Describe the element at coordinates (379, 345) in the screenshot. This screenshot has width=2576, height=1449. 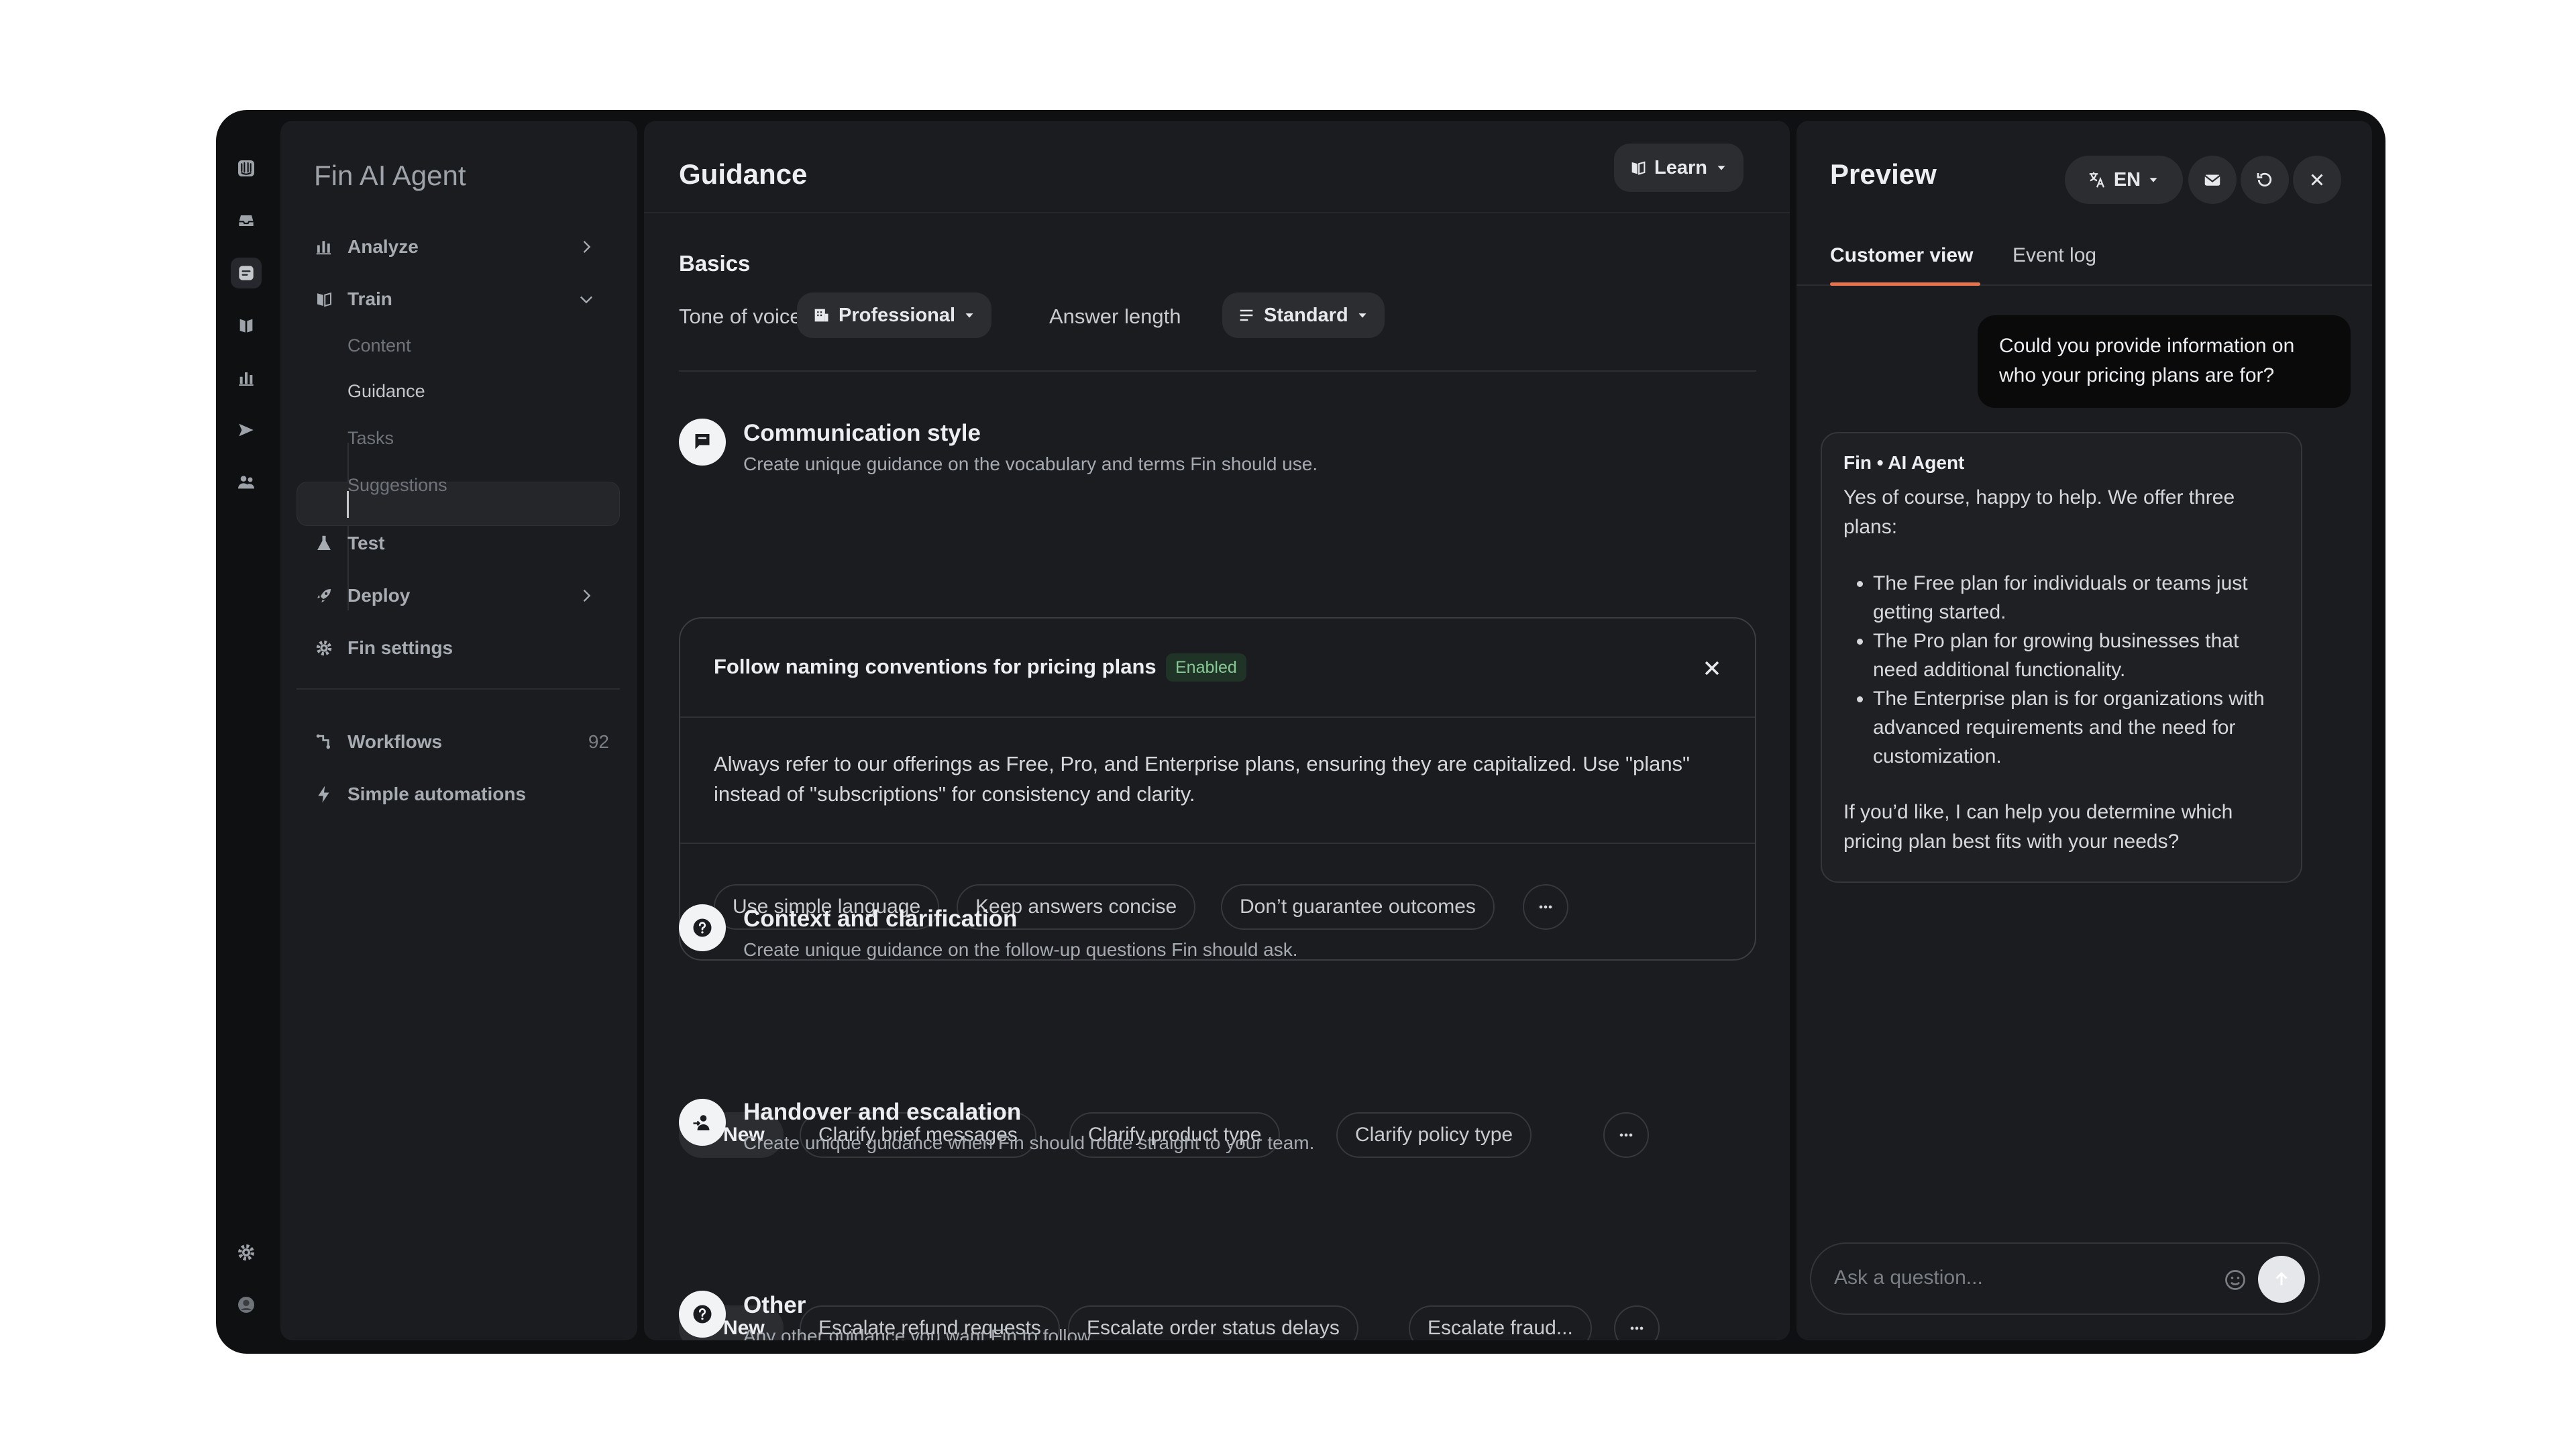
I see `sidebar-subitem-content: Content` at that location.